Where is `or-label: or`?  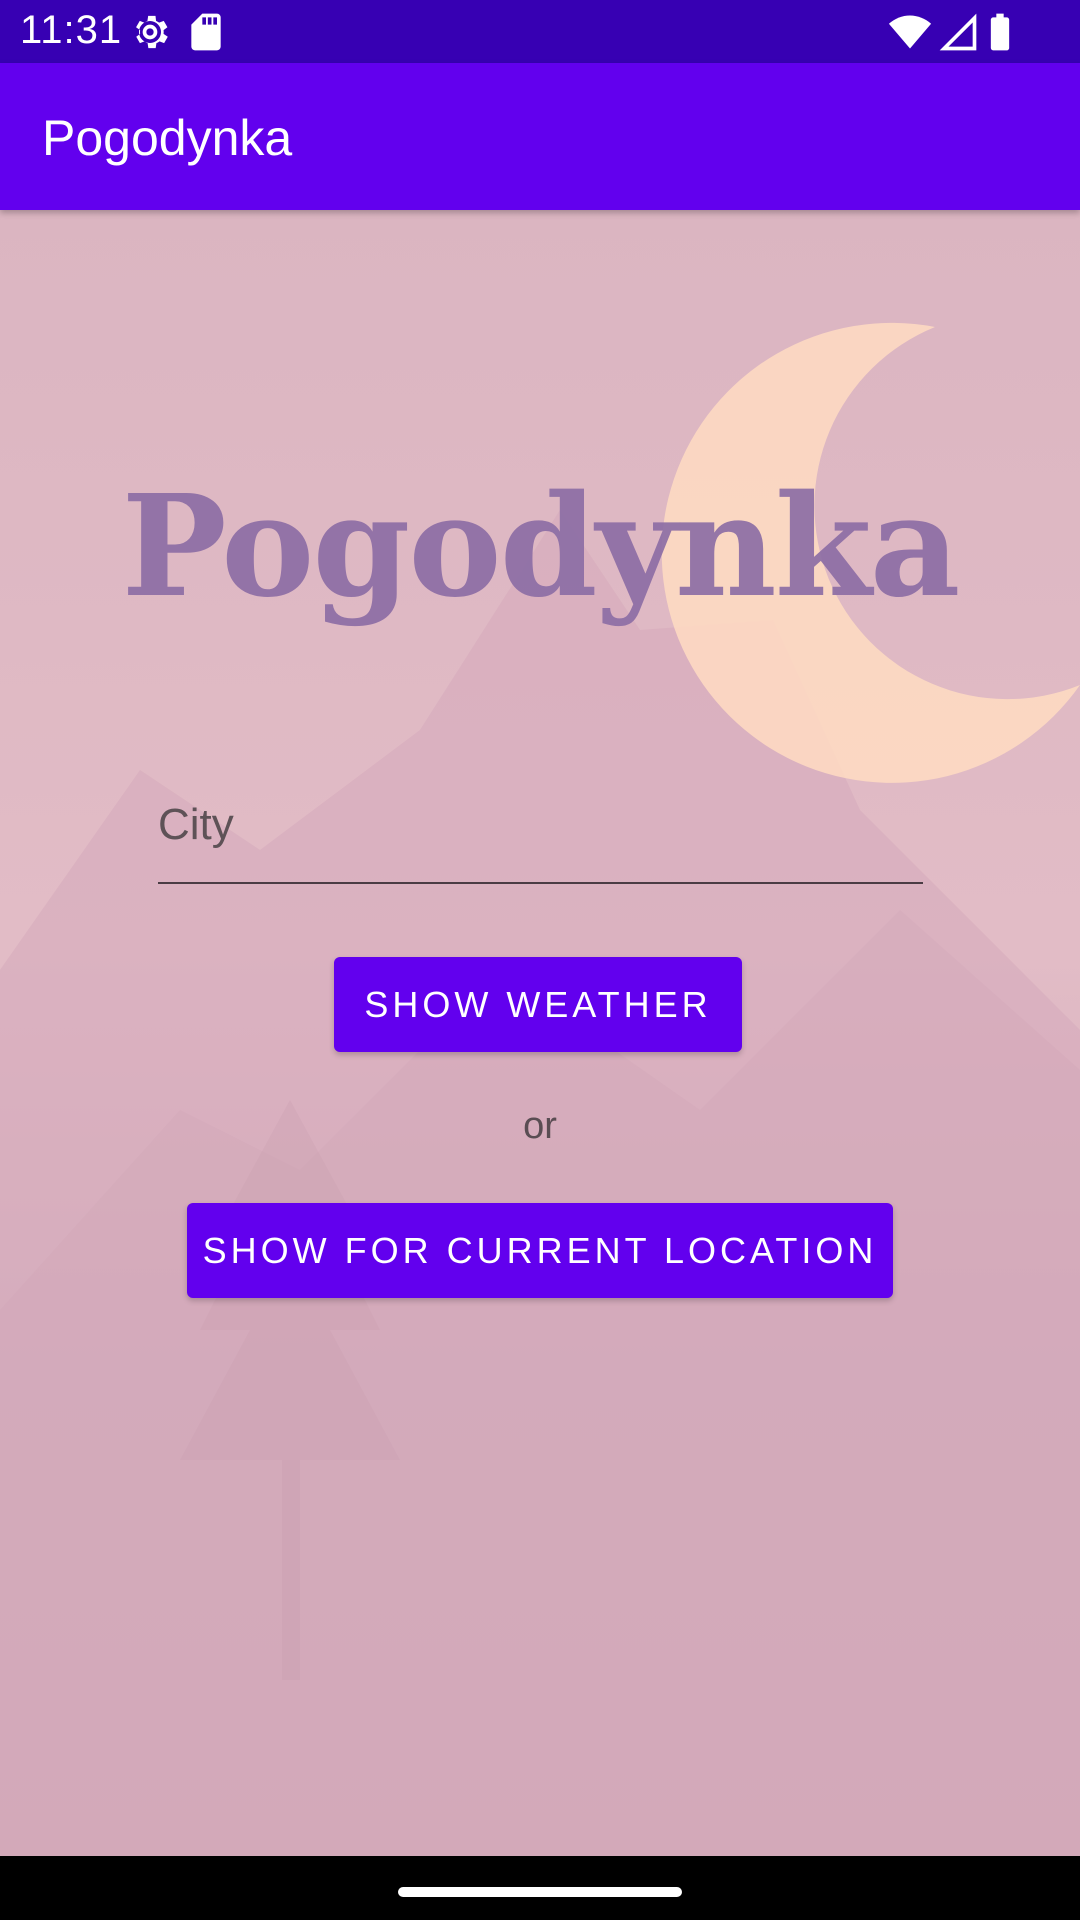 or-label: or is located at coordinates (540, 1126).